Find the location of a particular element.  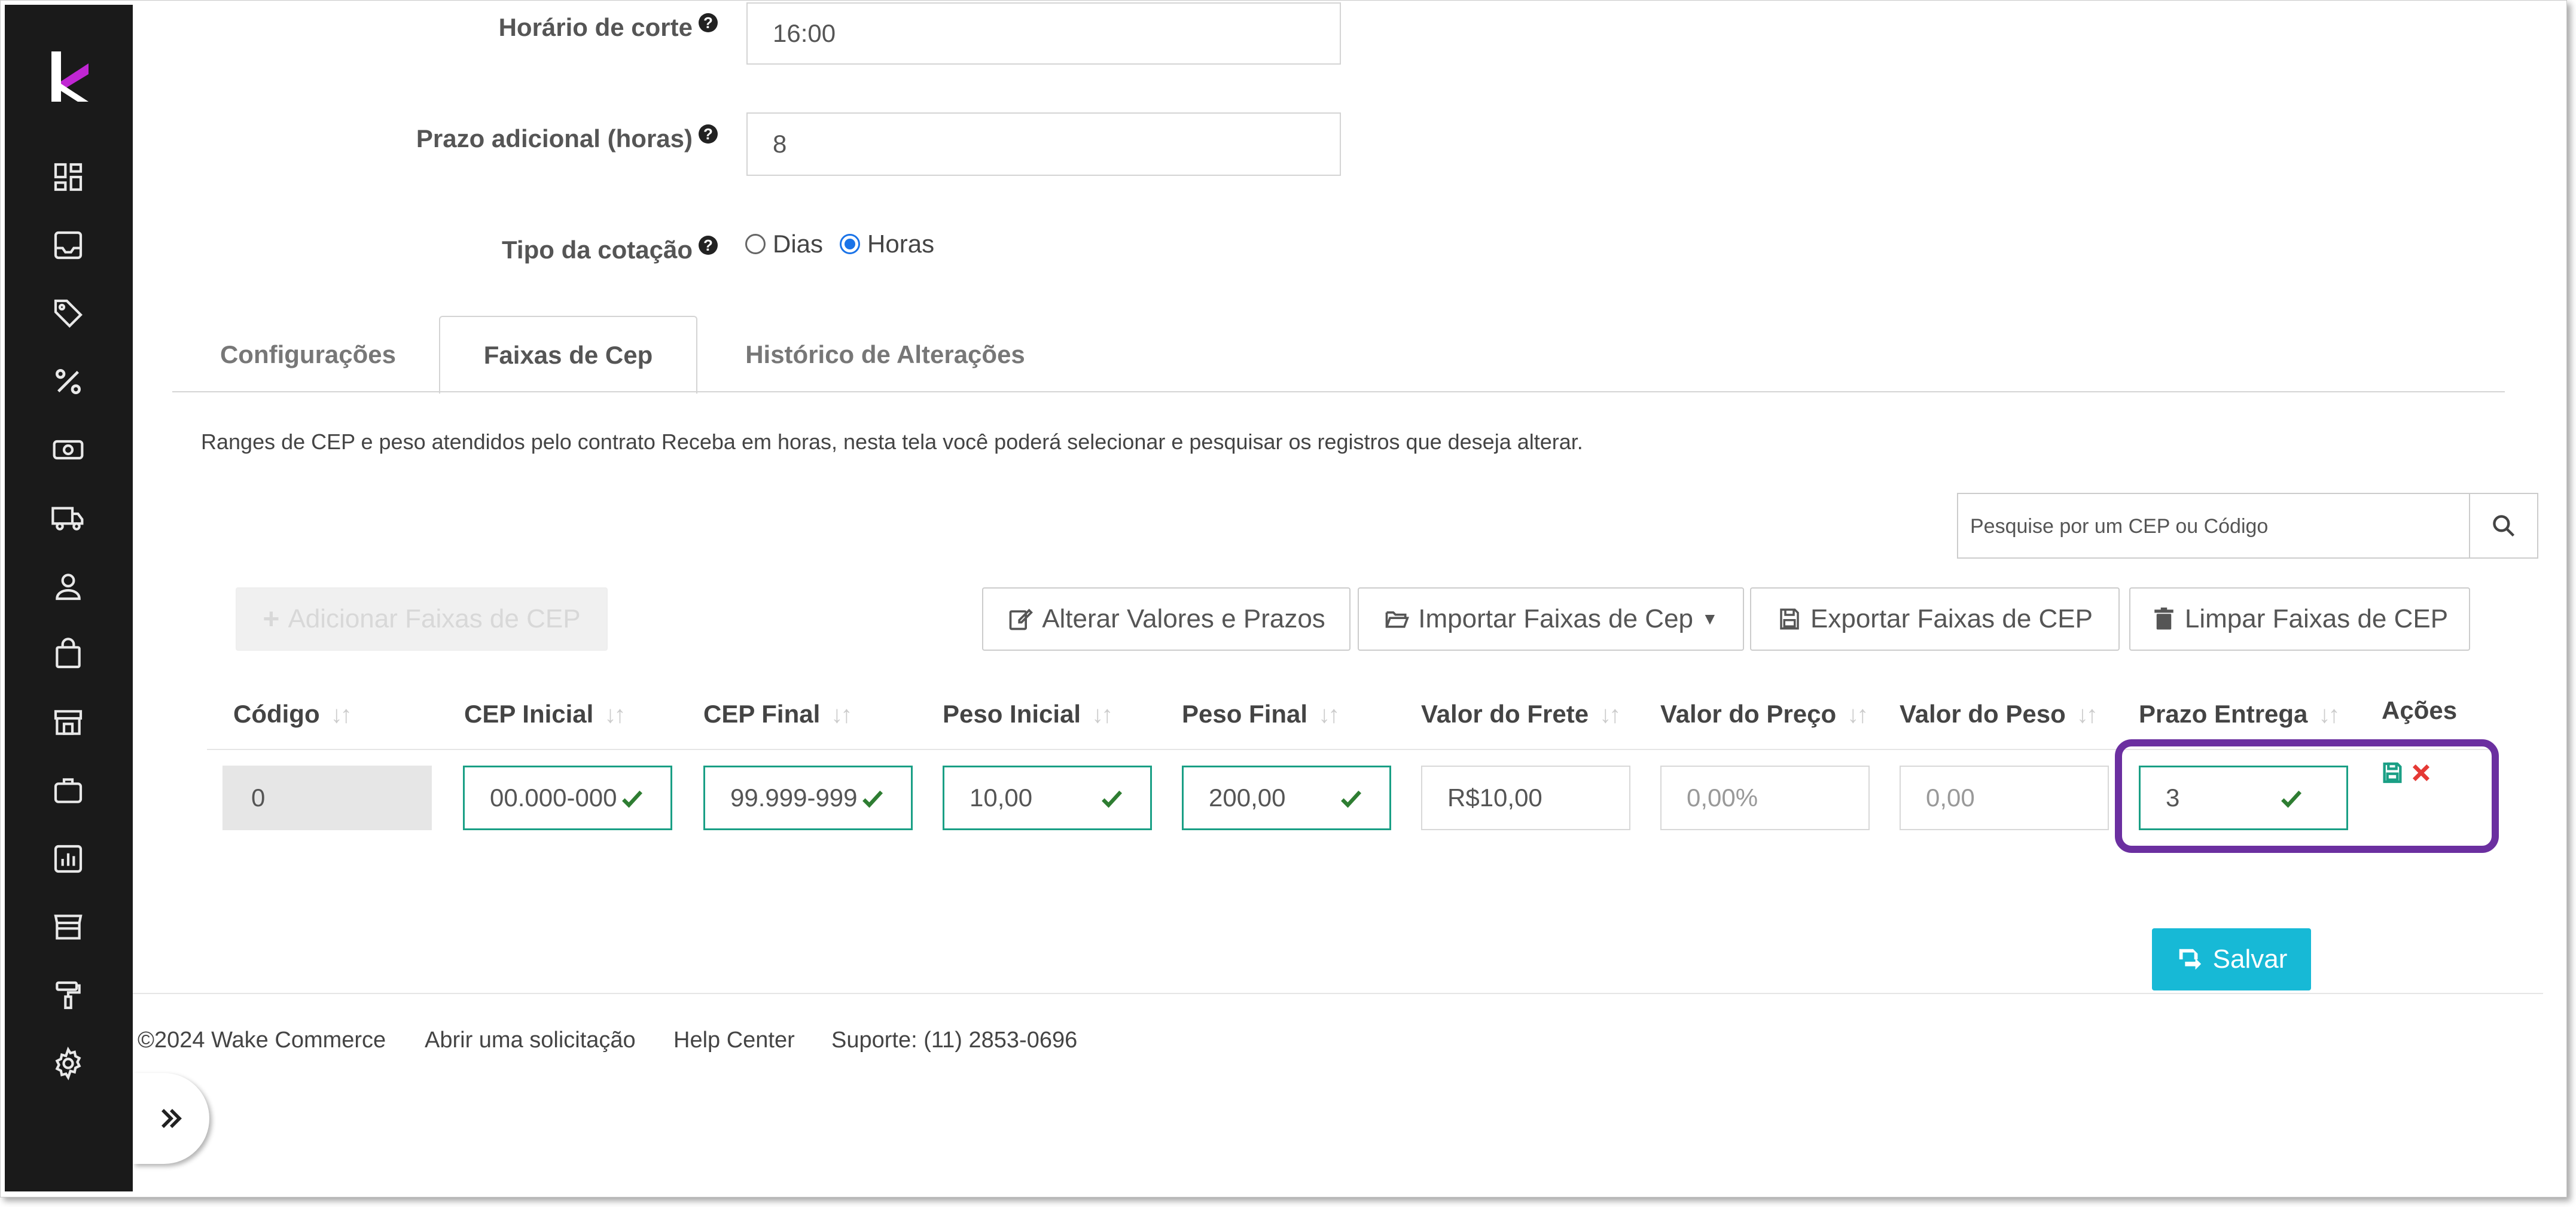

peso-inicial-input: 10,00 is located at coordinates (1047, 798).